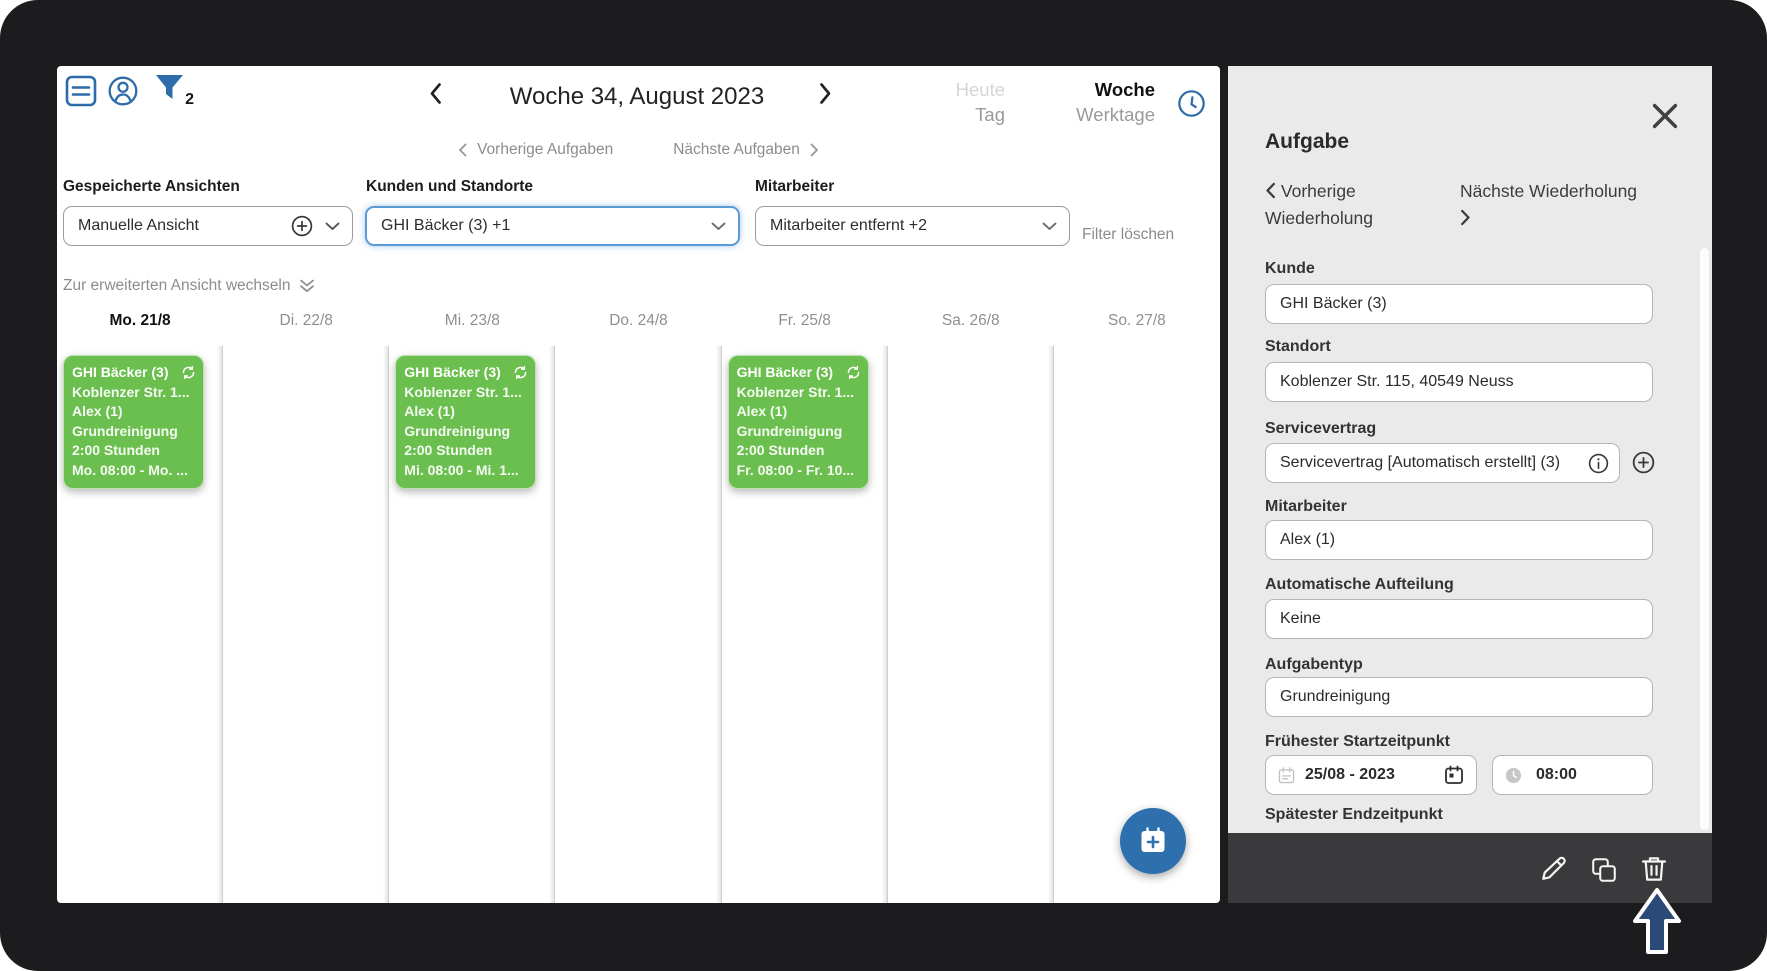  I want to click on view-day-button: Tag, so click(945, 115).